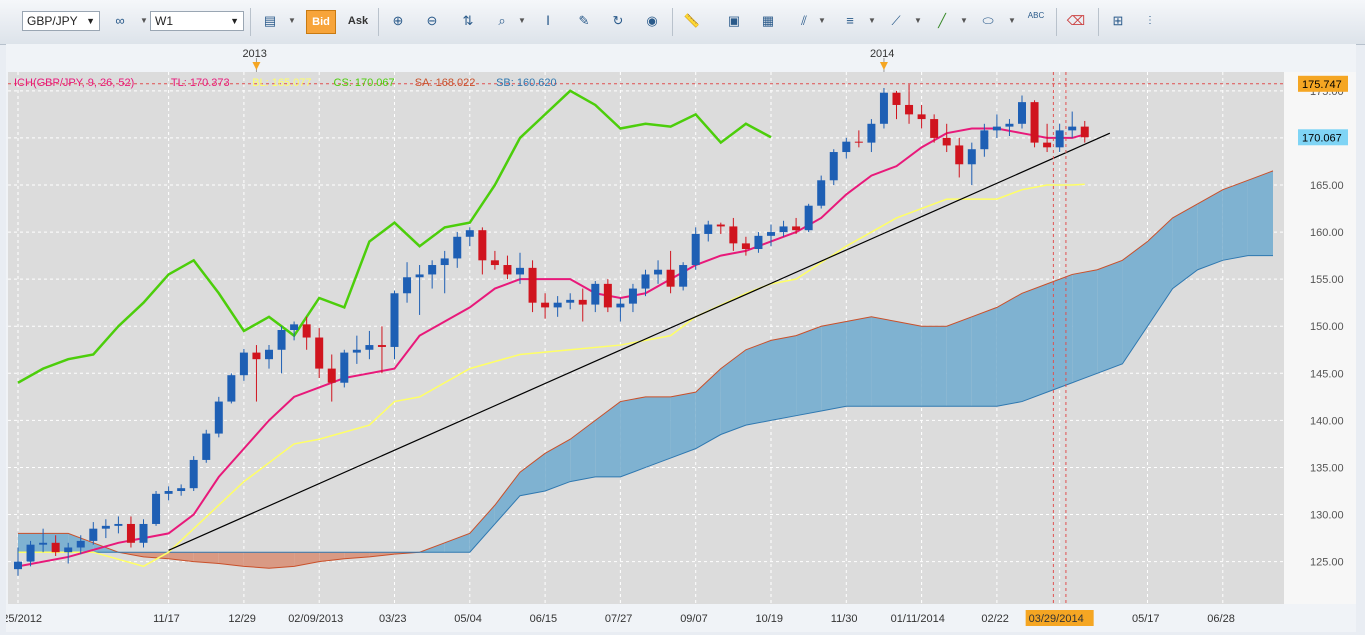 This screenshot has width=1365, height=635. I want to click on globe-icon: ◉, so click(652, 22).